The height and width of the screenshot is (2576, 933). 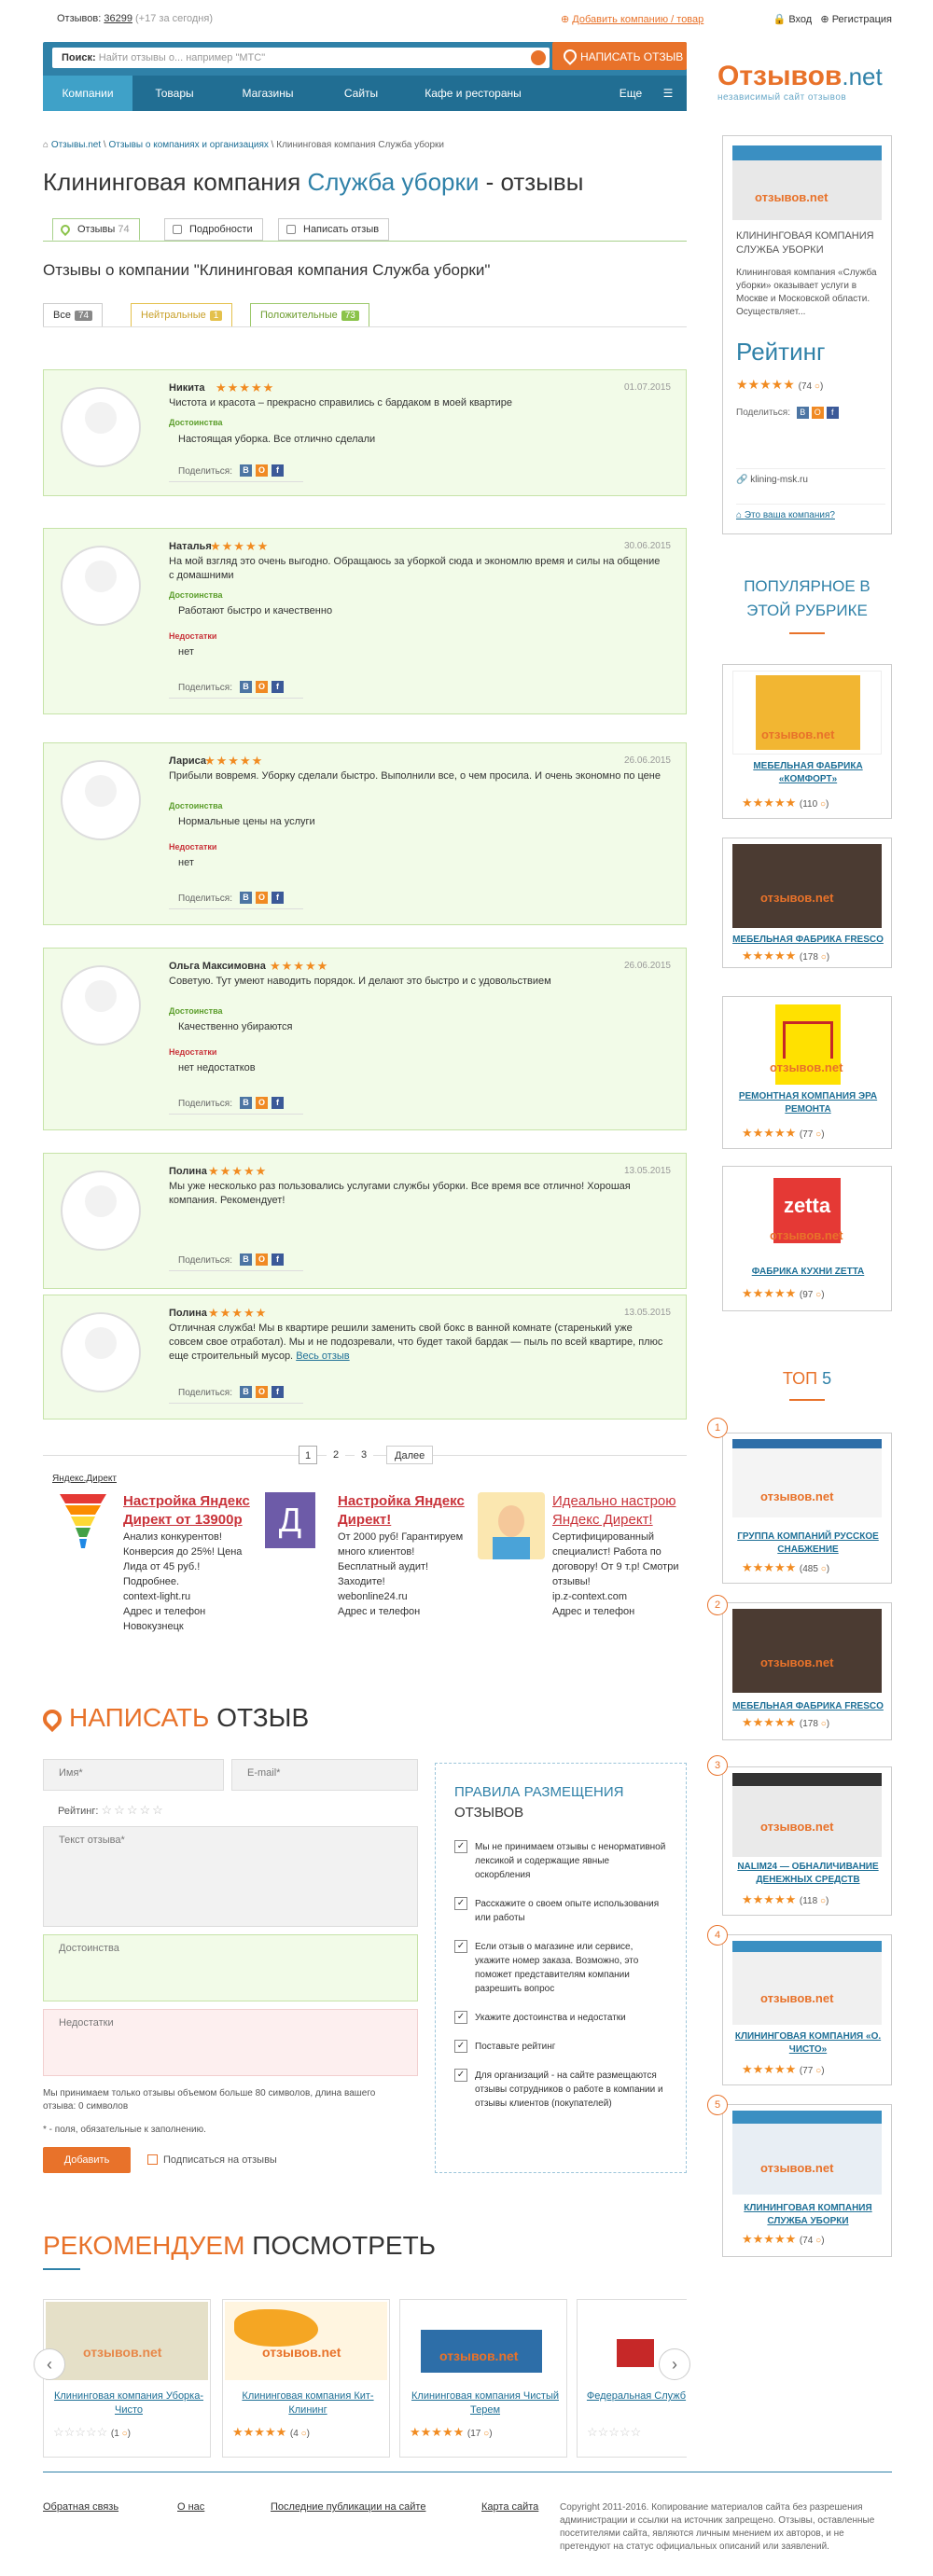 I want to click on tab-write: Написать отзыв, so click(x=334, y=229).